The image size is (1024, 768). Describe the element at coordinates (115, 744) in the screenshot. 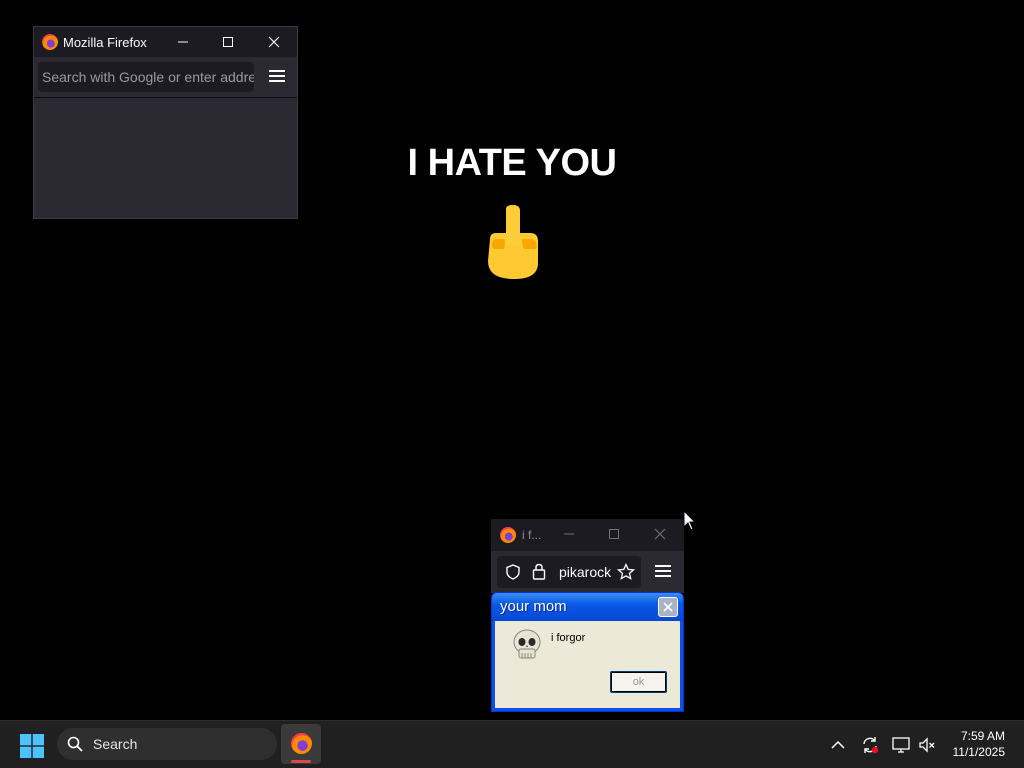

I see `search-label: Search` at that location.